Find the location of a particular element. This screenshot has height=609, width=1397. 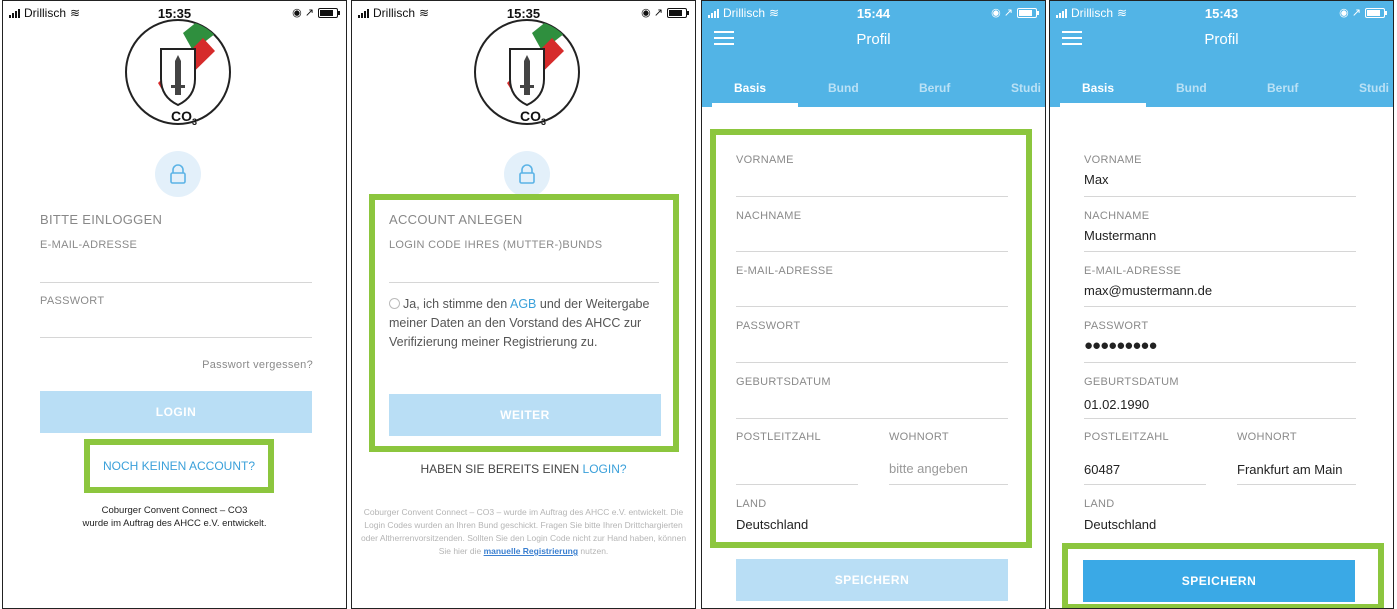

birthdate-underline is located at coordinates (1220, 418).